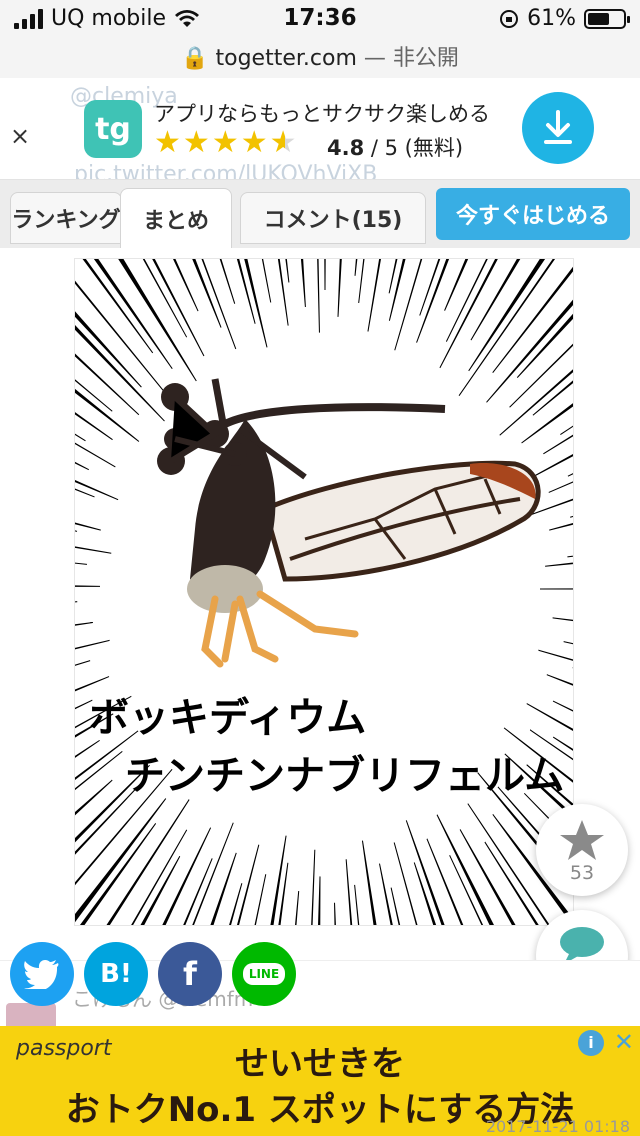 This screenshot has width=640, height=1136. Describe the element at coordinates (228, 718) in the screenshot. I see `meme-text-line1: ボッキディウム` at that location.